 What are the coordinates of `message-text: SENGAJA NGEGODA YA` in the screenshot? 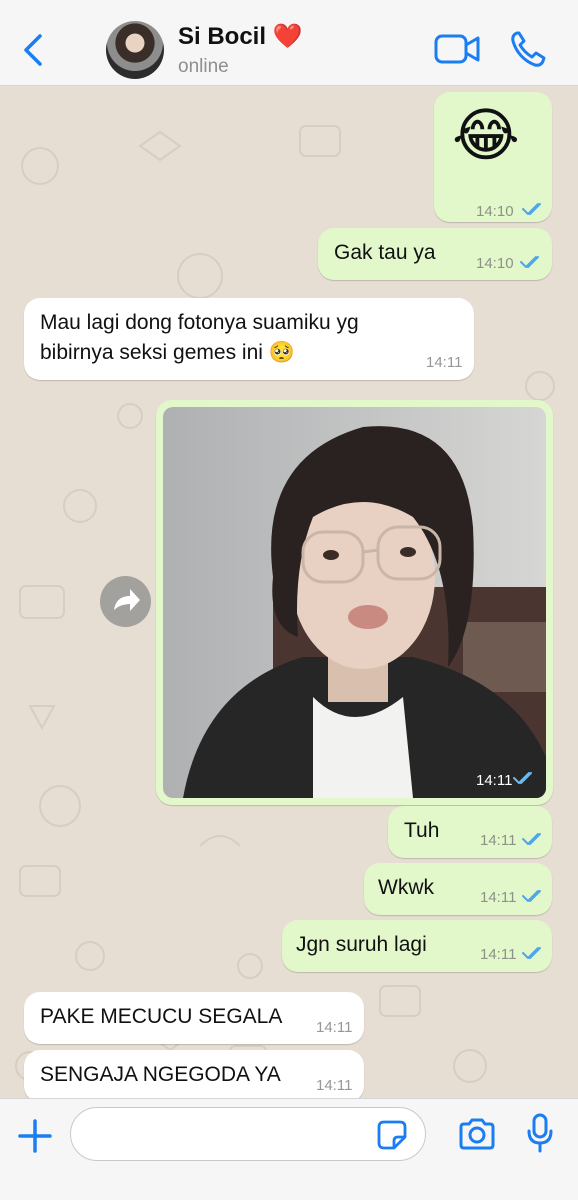 It's located at (160, 1074).